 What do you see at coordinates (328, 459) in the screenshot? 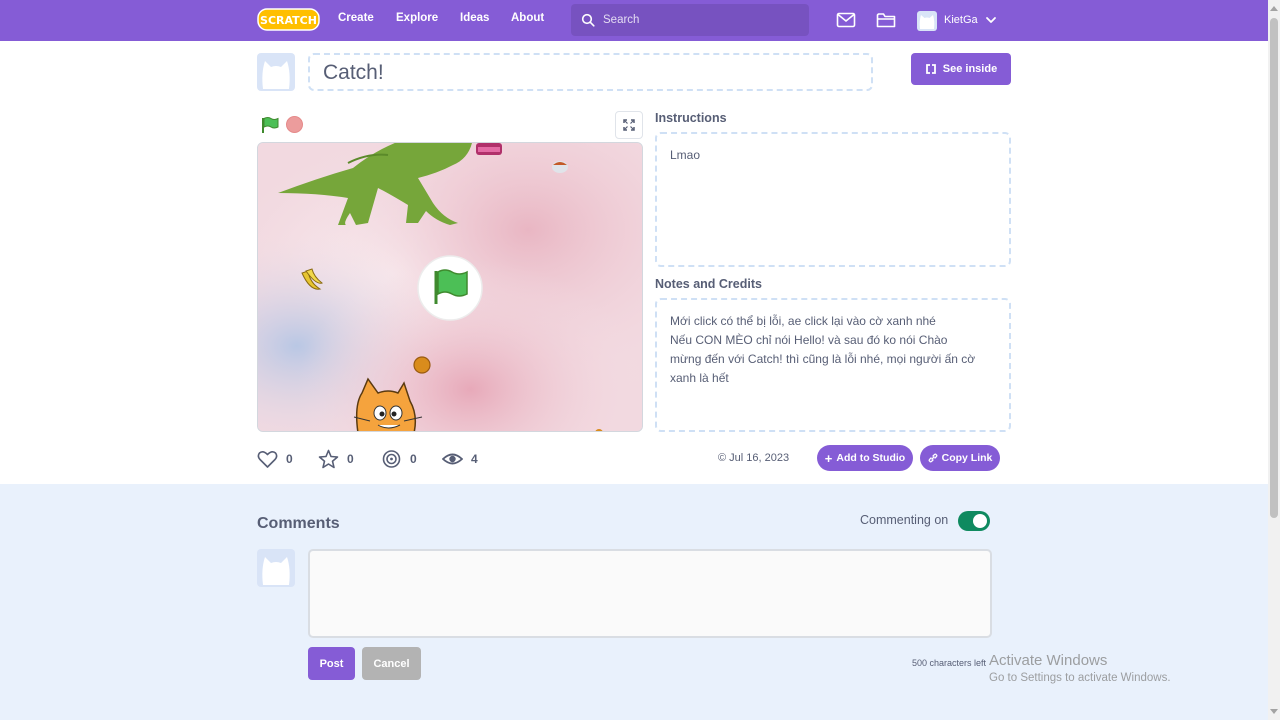
I see `star-icon` at bounding box center [328, 459].